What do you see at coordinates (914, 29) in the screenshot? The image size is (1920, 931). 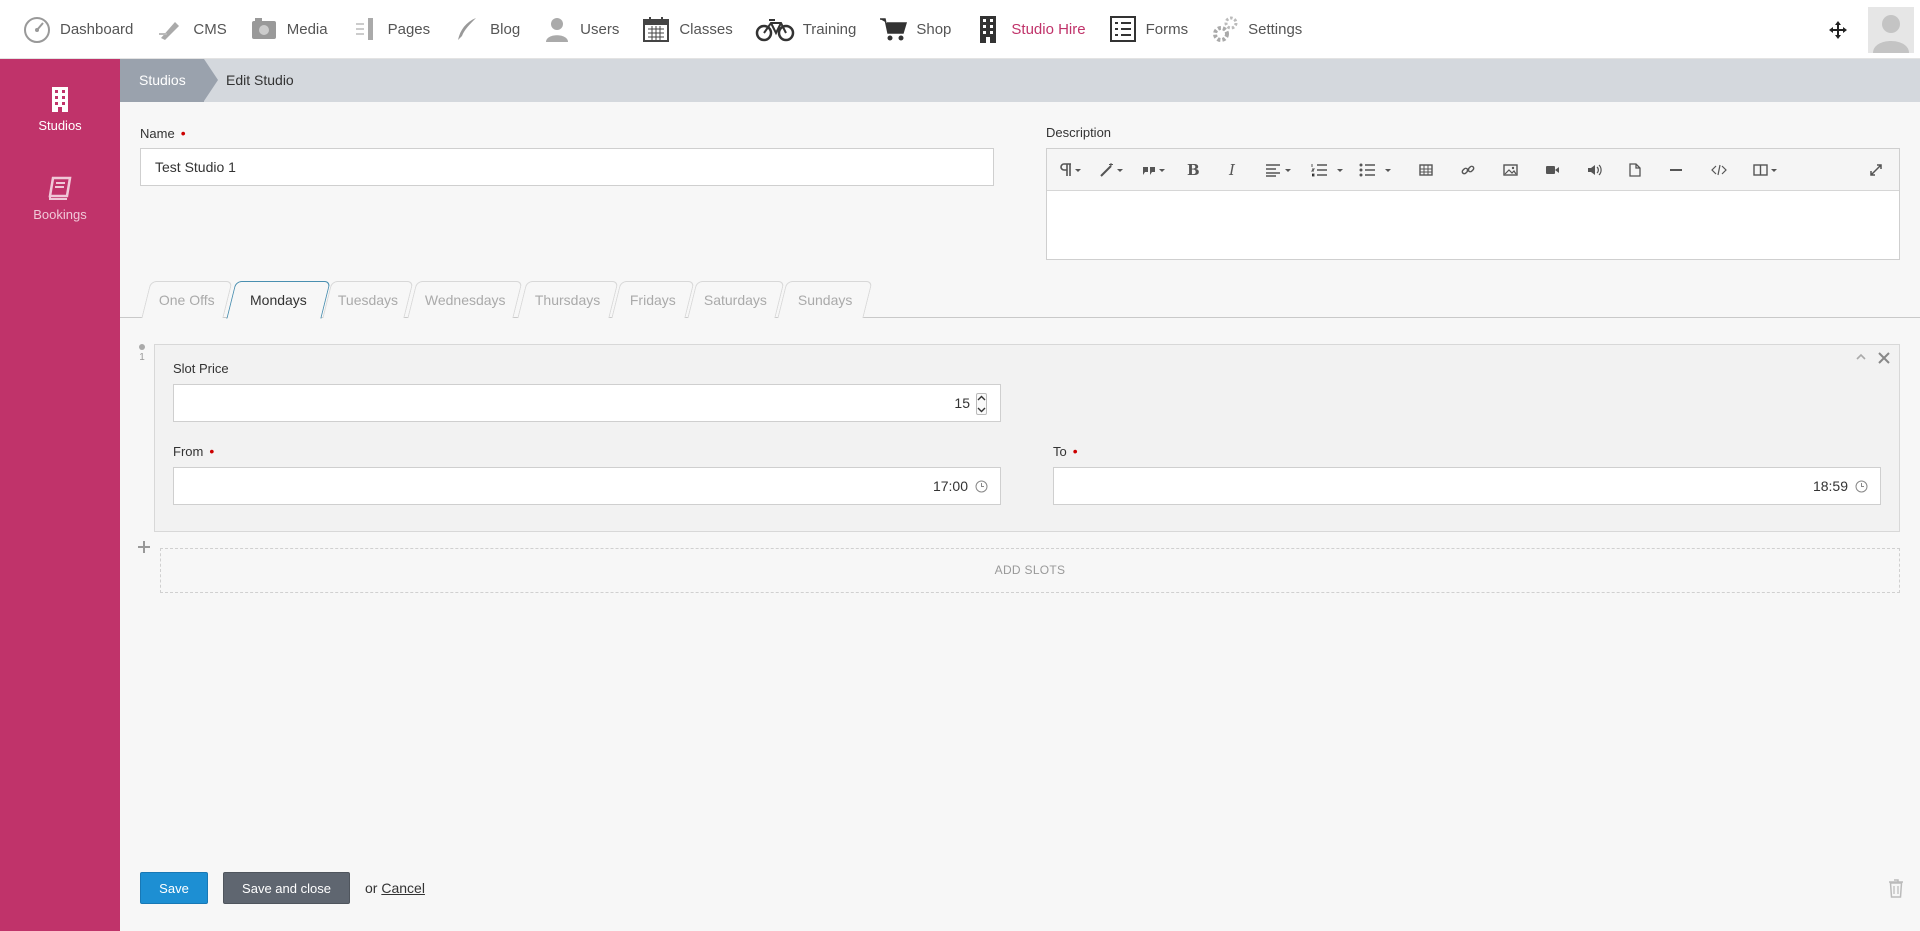 I see `nav-shop: Shop` at bounding box center [914, 29].